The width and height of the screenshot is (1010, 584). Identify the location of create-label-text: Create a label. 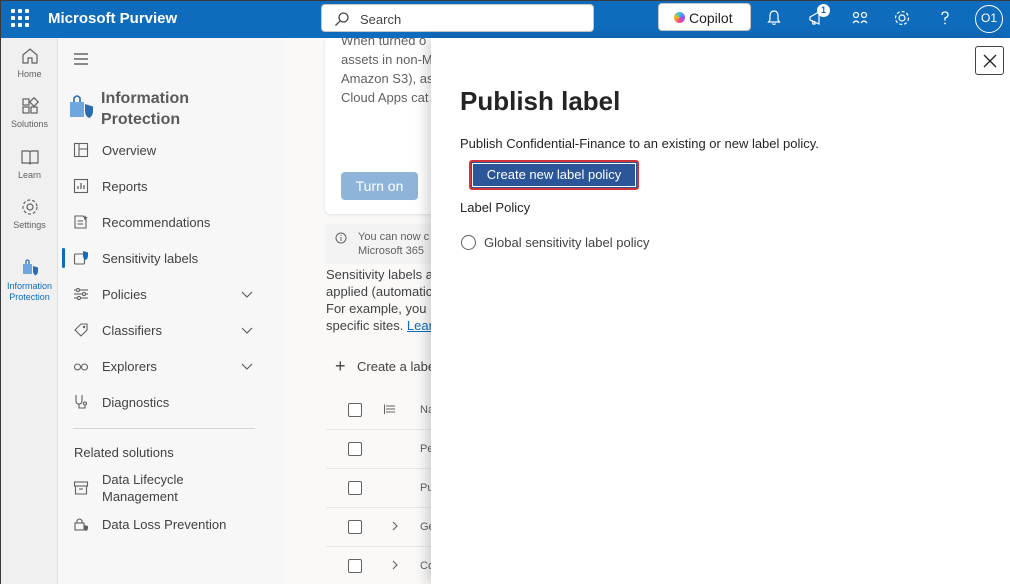
(395, 366).